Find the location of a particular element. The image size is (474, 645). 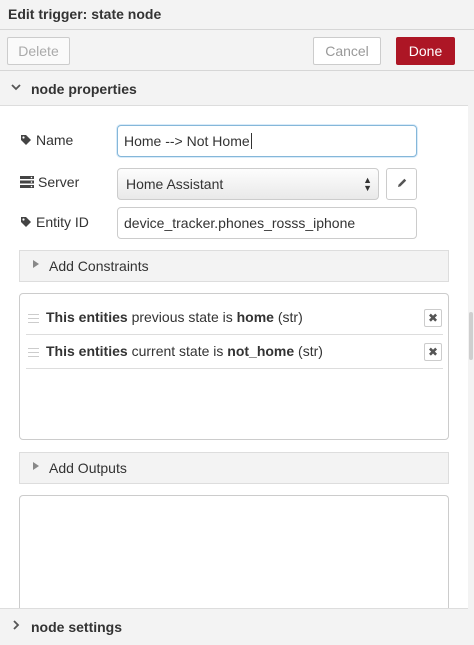

server-value: Home Assistant is located at coordinates (175, 184).